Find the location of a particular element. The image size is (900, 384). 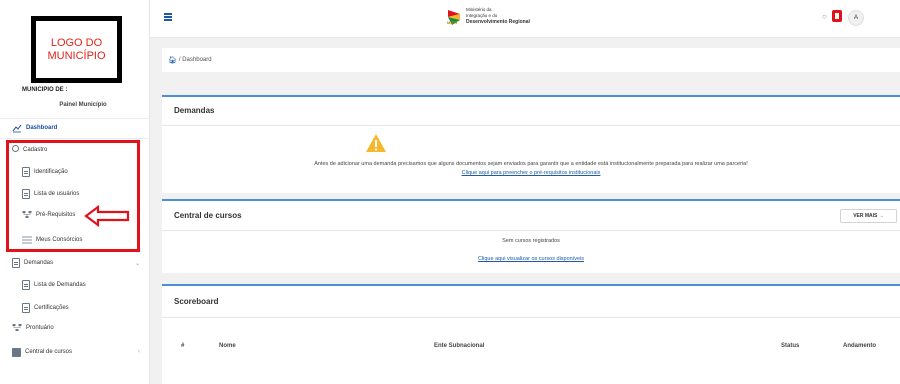

sidebar-item-label: Lista de Demandas is located at coordinates (60, 285).